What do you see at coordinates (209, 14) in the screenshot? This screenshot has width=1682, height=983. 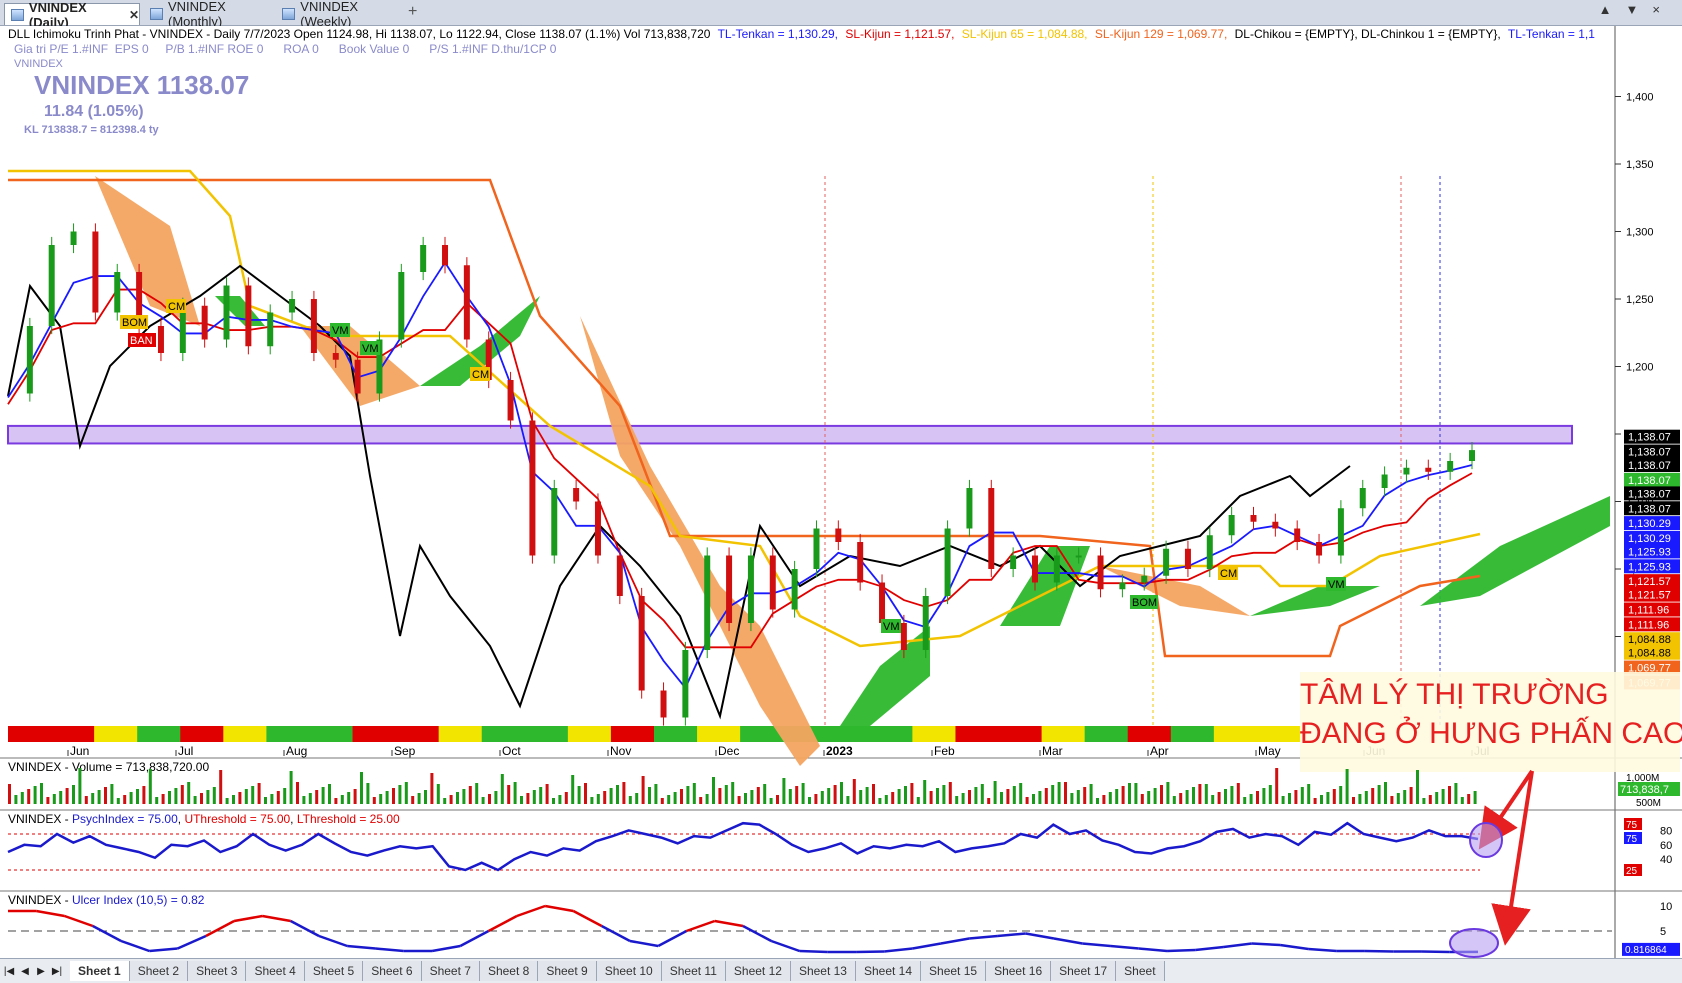 I see `tab-vnindex-monthly: VNINDEX (Monthly)` at bounding box center [209, 14].